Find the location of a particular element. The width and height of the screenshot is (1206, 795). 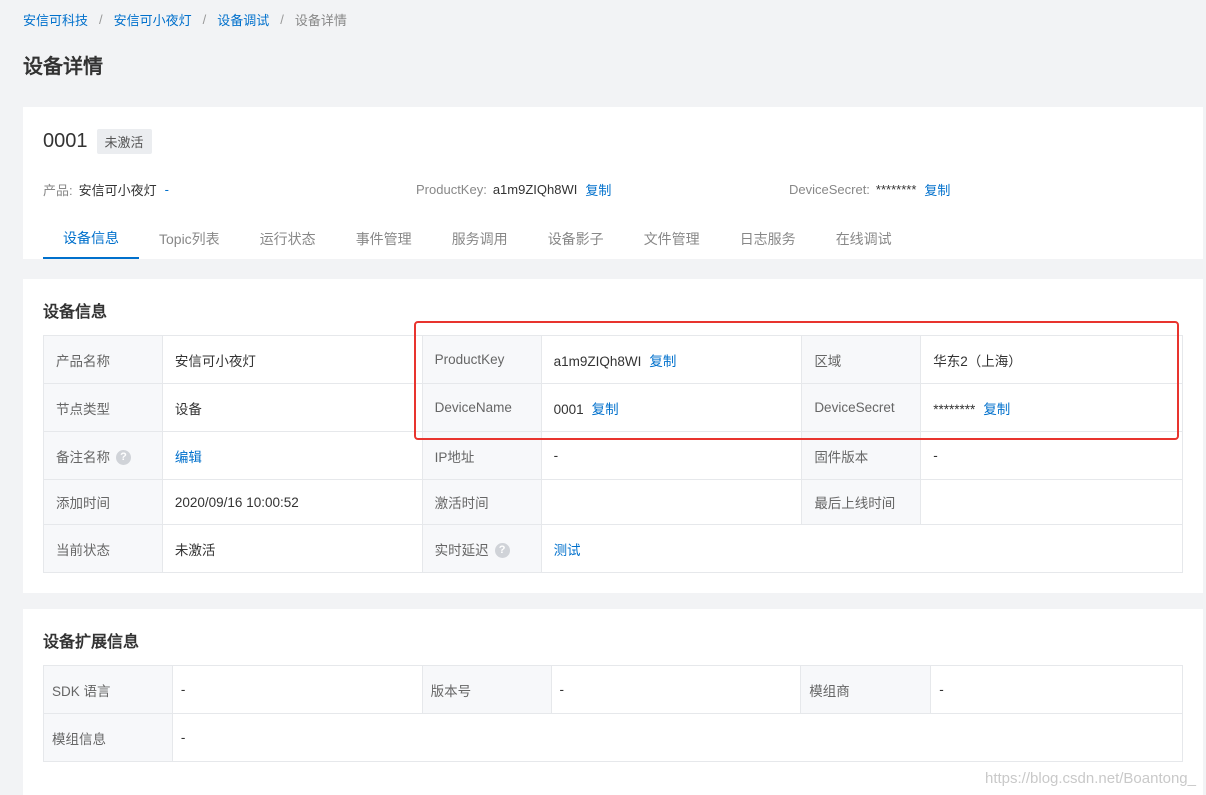

cell-value: a1m9ZIQh8WI 复制 is located at coordinates (671, 359).